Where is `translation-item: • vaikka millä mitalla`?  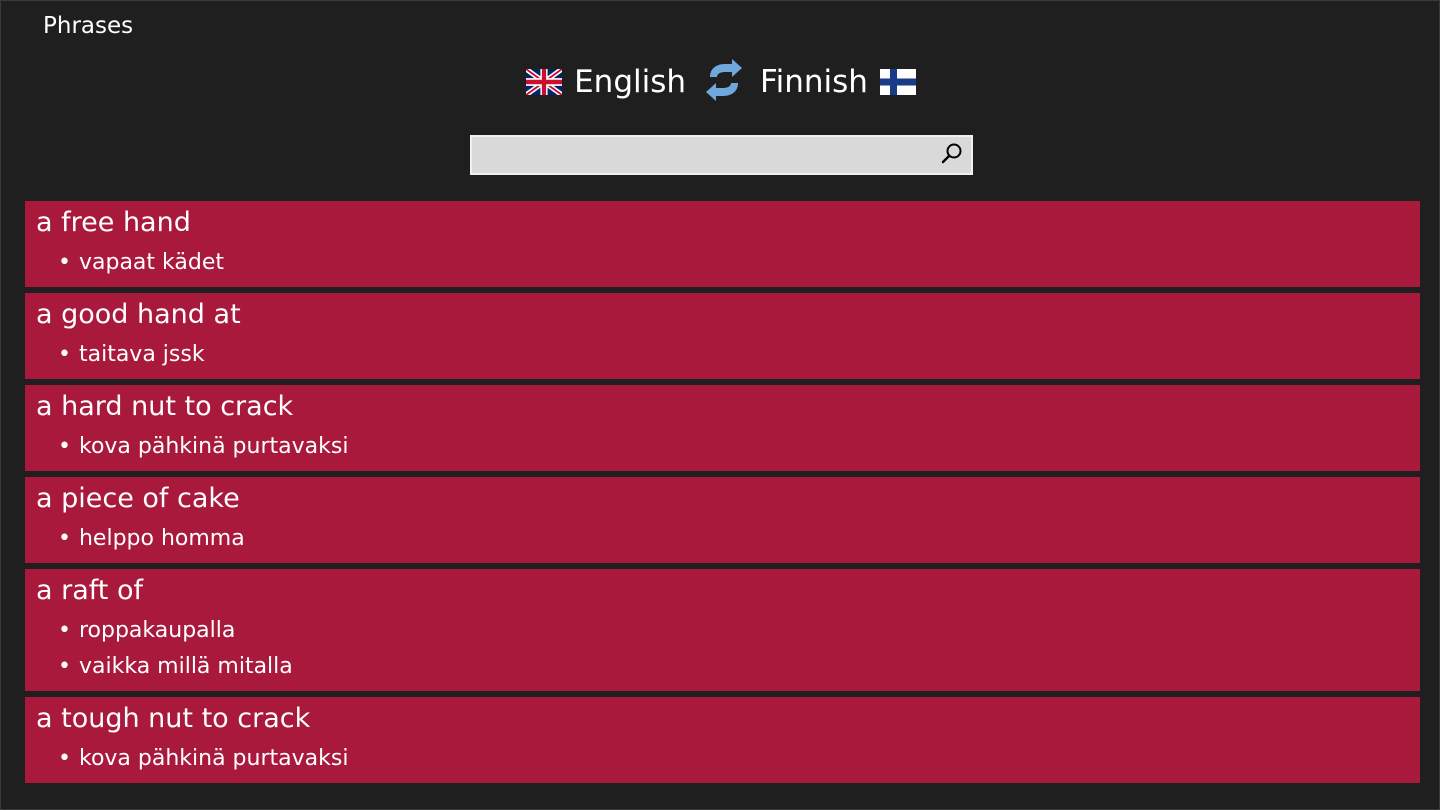
translation-item: • vaikka millä mitalla is located at coordinates (722, 667).